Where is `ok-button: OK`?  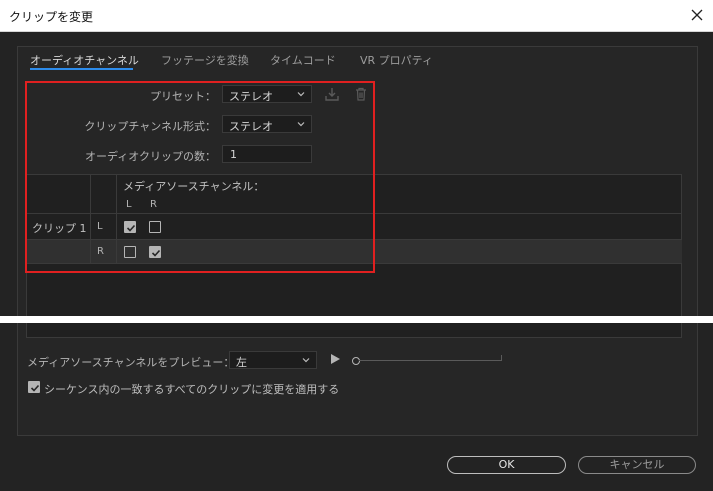 ok-button: OK is located at coordinates (506, 465).